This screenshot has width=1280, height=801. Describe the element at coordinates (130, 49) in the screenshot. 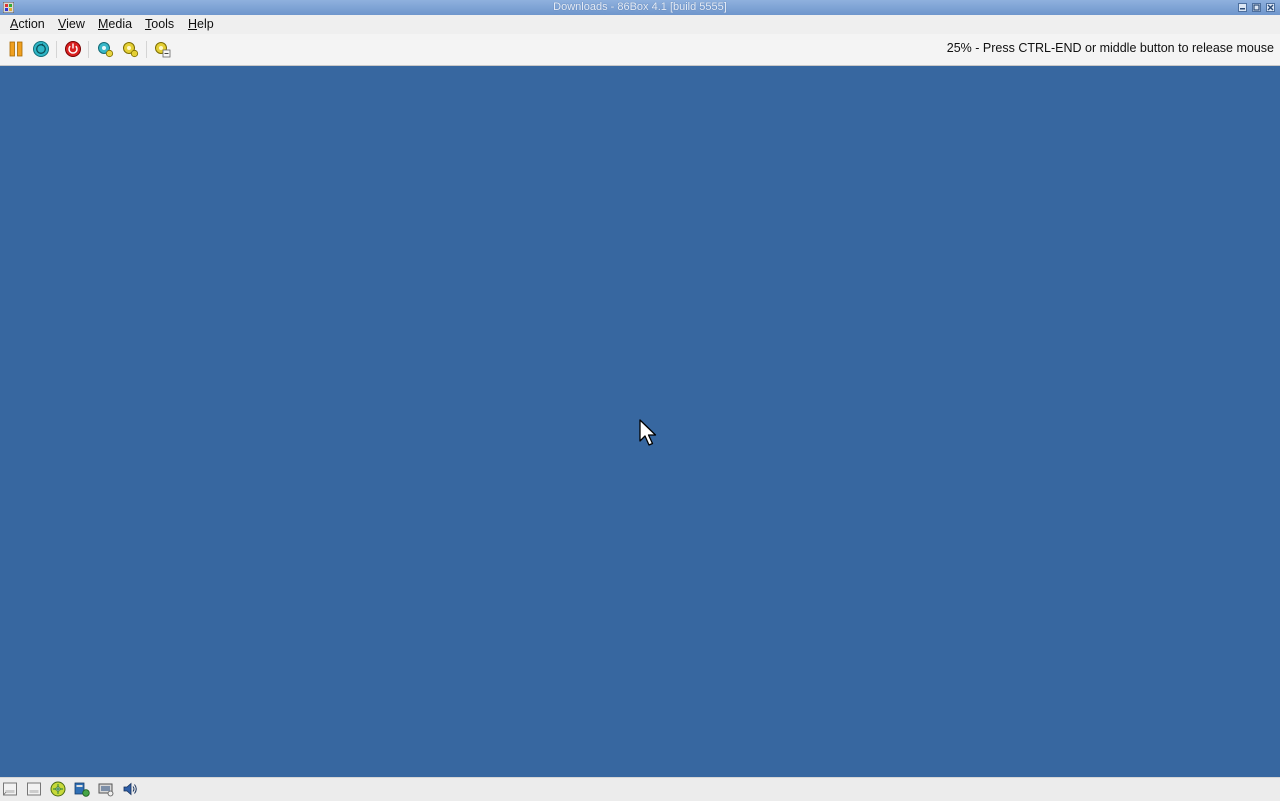

I see `settings-icon` at that location.